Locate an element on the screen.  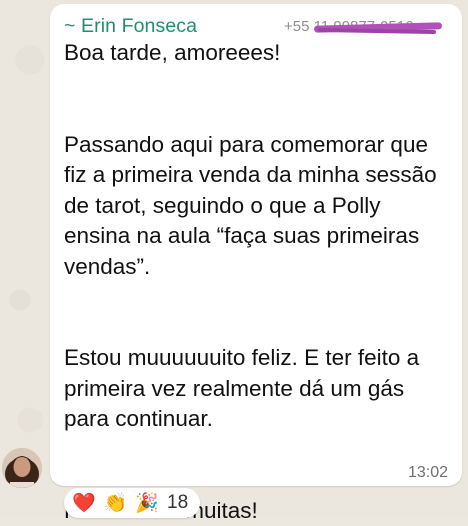
message-paragraph-greeting: Boa tarde, amoreees! is located at coordinates (258, 53).